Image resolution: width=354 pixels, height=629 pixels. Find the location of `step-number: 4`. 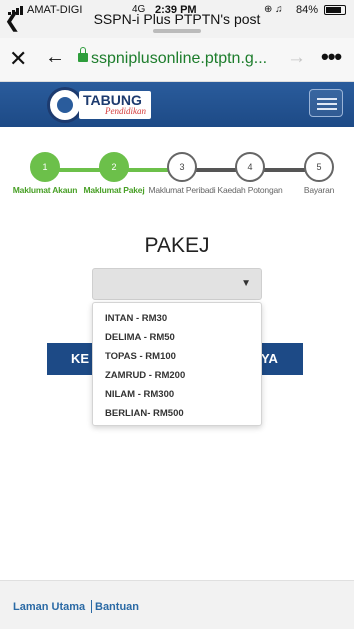

step-number: 4 is located at coordinates (250, 167).